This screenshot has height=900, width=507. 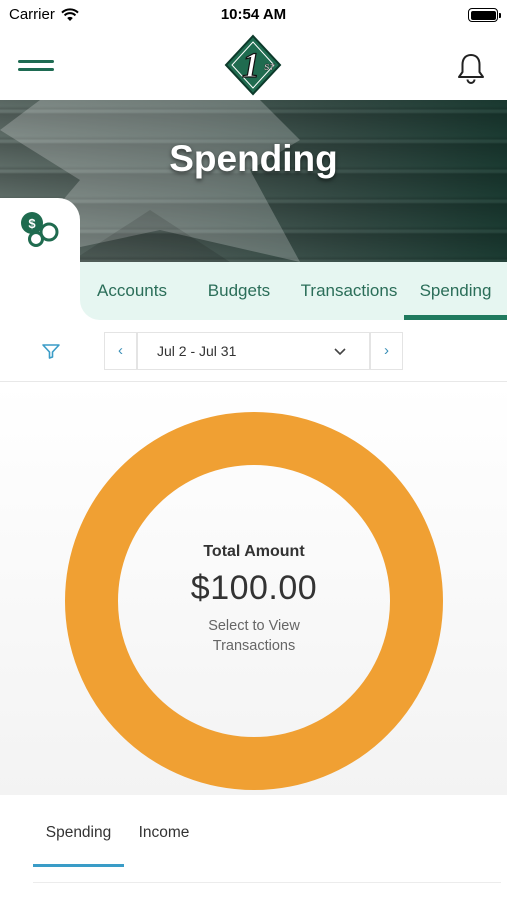 I want to click on filter-row: ‹ Jul 2 - Jul 31 ›, so click(x=253, y=351).